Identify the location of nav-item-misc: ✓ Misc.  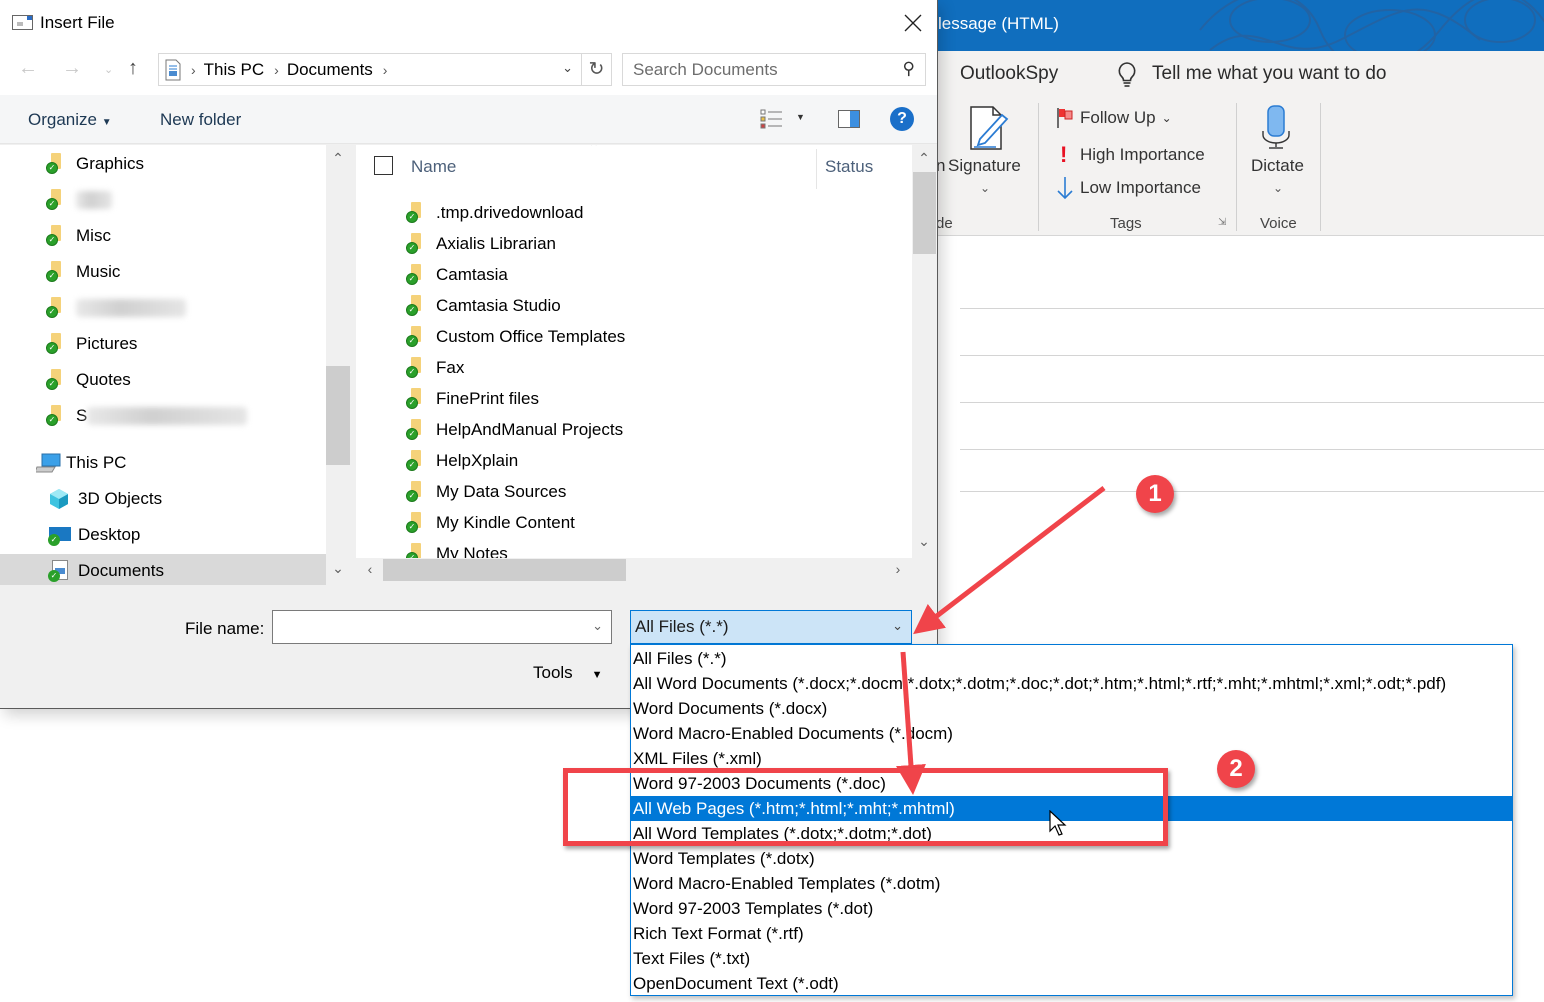
(163, 236).